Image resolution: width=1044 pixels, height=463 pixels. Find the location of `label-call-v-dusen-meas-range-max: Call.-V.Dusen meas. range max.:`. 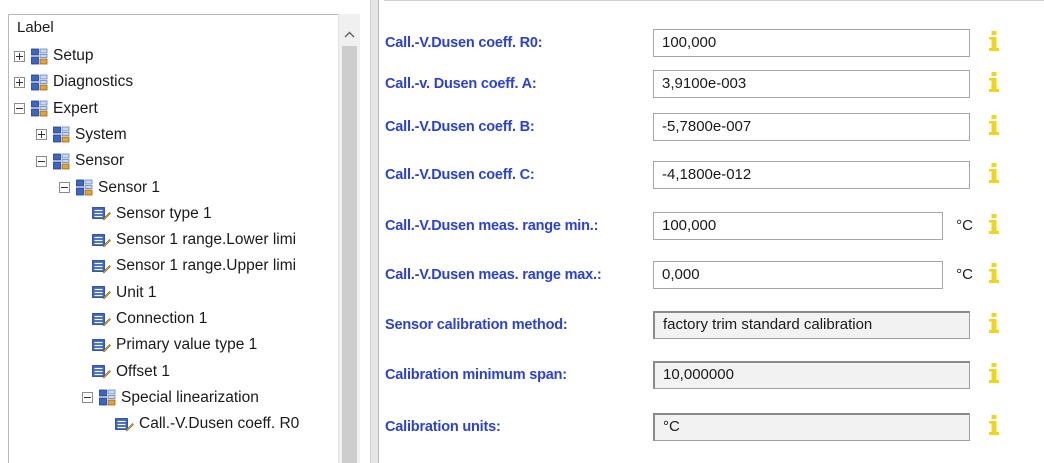

label-call-v-dusen-meas-range-max: Call.-V.Dusen meas. range max.: is located at coordinates (493, 275).